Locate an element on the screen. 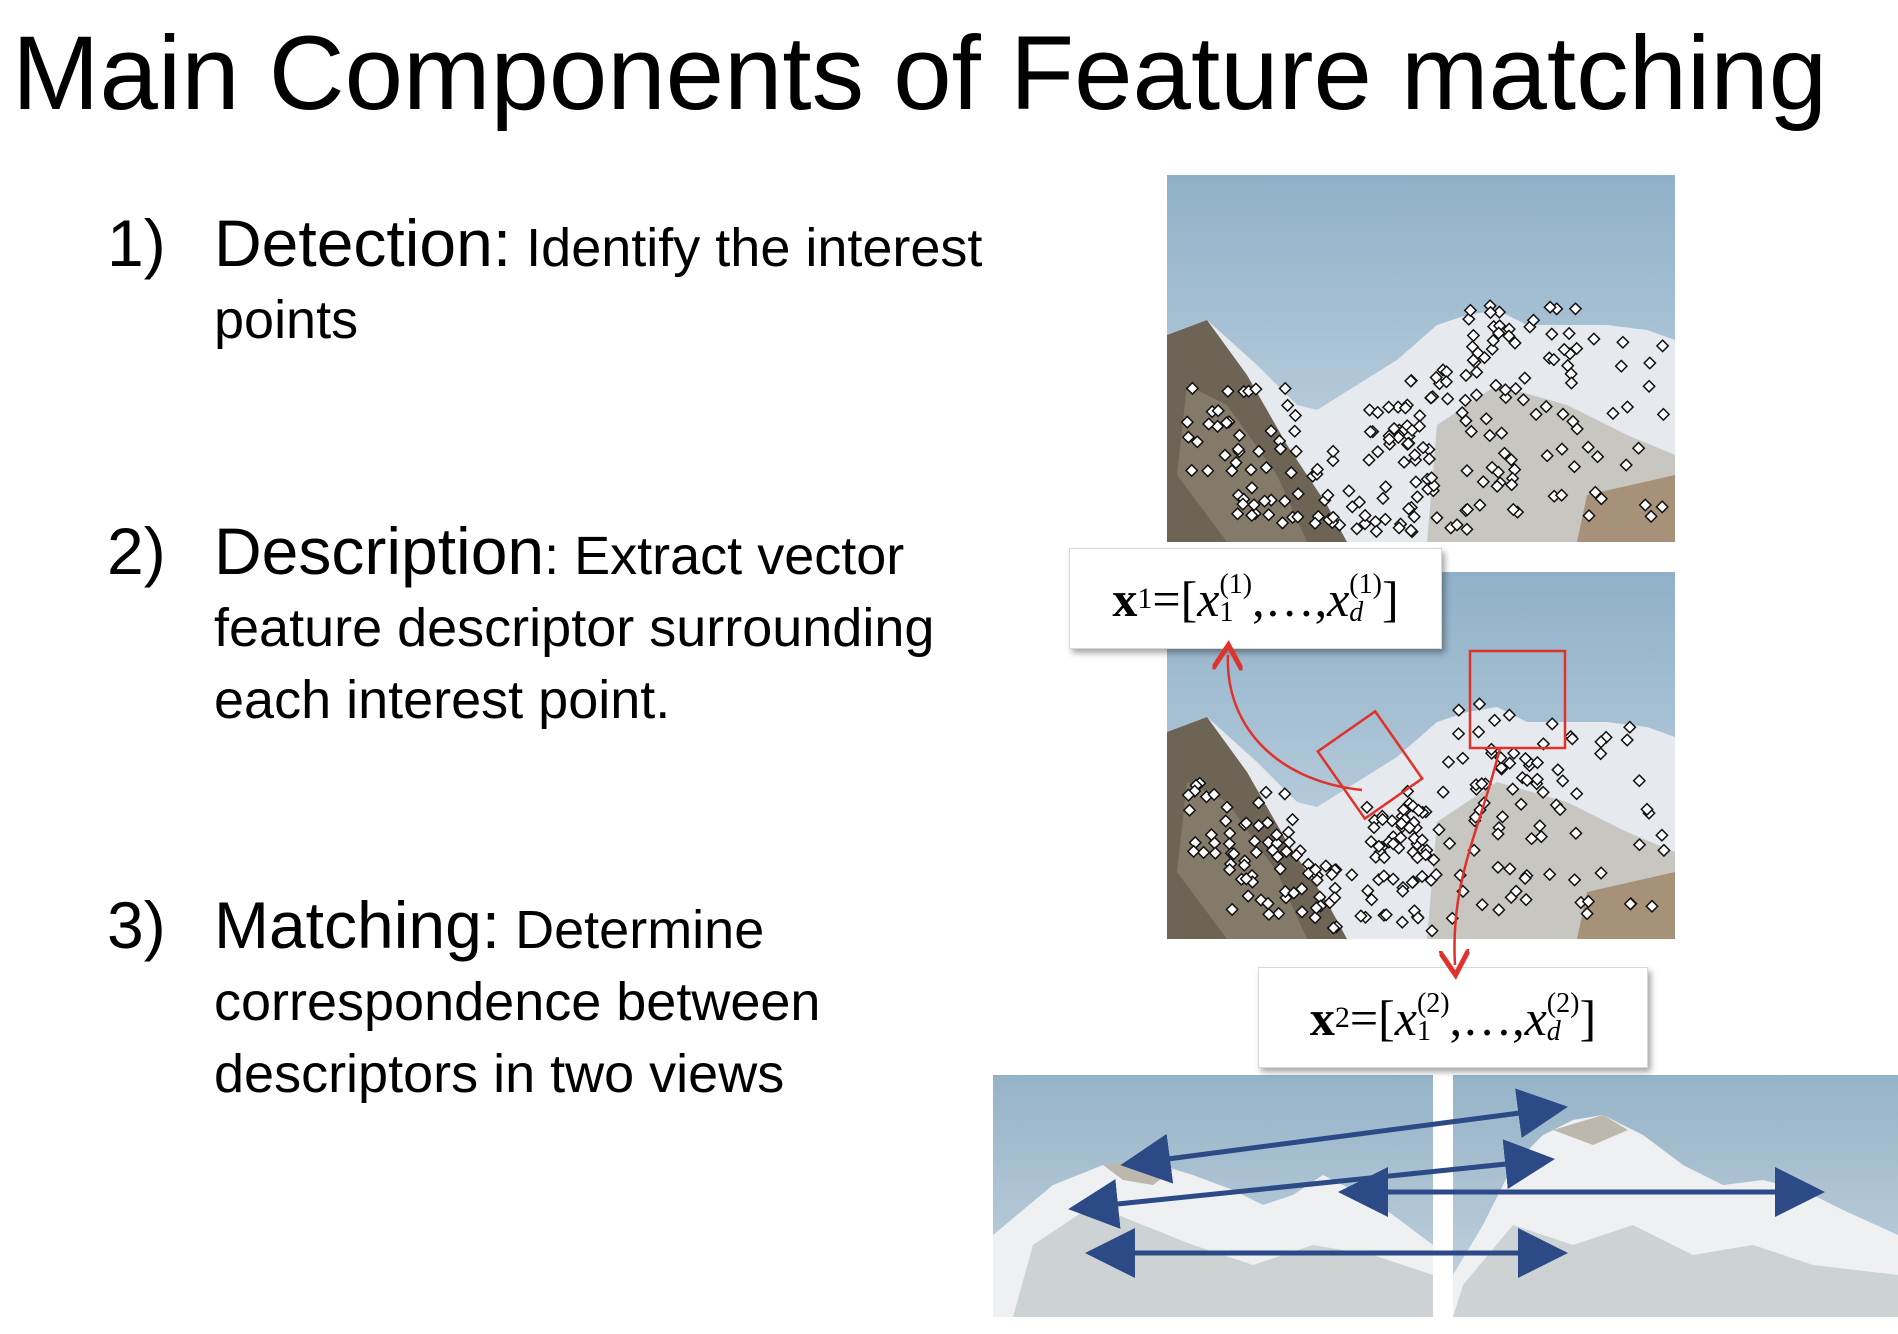 This screenshot has width=1898, height=1334. descriptor-formula-x1: x1 =[x (1) 1,…, x (1) d] is located at coordinates (1255, 598).